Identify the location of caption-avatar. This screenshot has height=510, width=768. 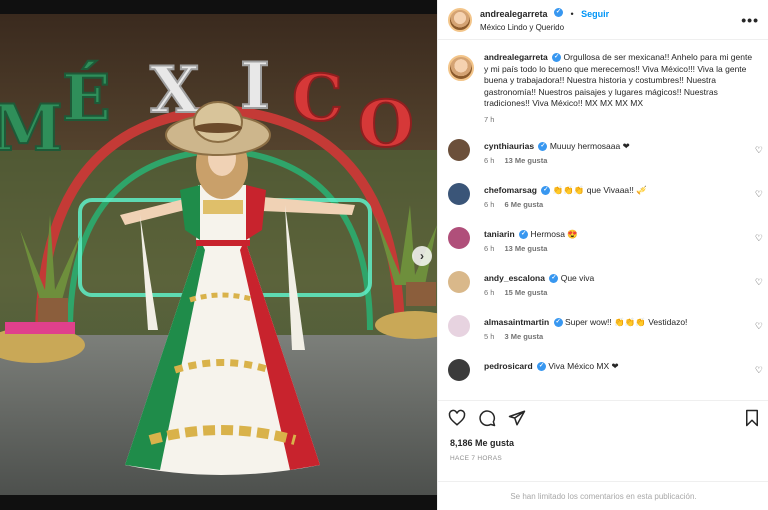
(461, 68).